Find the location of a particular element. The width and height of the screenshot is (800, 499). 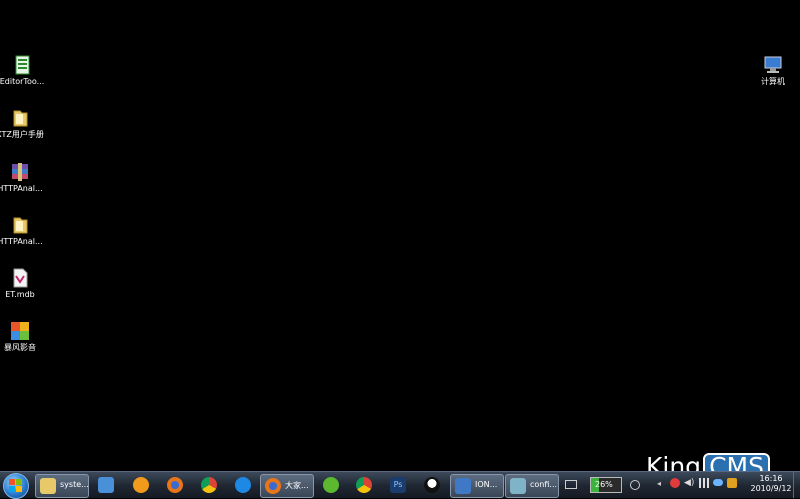

system-clock: 16:16 2010/9/12 is located at coordinates (771, 484).